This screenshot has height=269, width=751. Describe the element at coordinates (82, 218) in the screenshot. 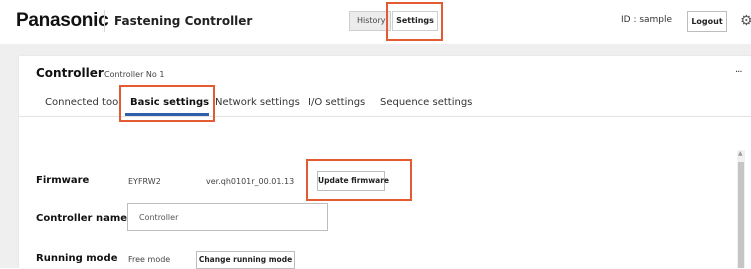

I see `controller-name-label: Controller name` at that location.